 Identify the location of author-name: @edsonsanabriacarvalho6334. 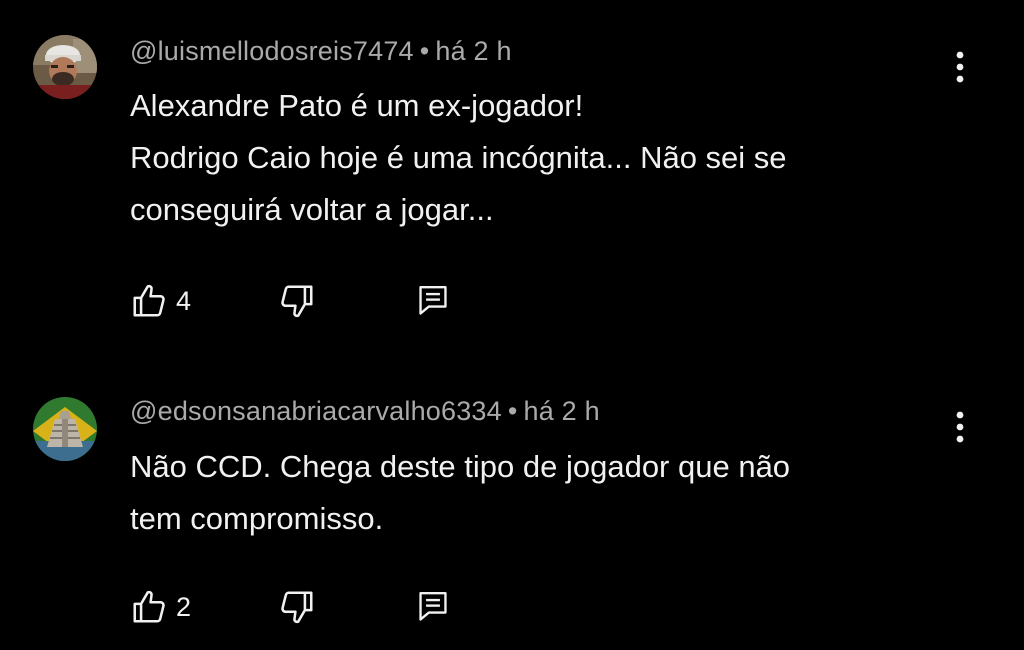
(316, 411).